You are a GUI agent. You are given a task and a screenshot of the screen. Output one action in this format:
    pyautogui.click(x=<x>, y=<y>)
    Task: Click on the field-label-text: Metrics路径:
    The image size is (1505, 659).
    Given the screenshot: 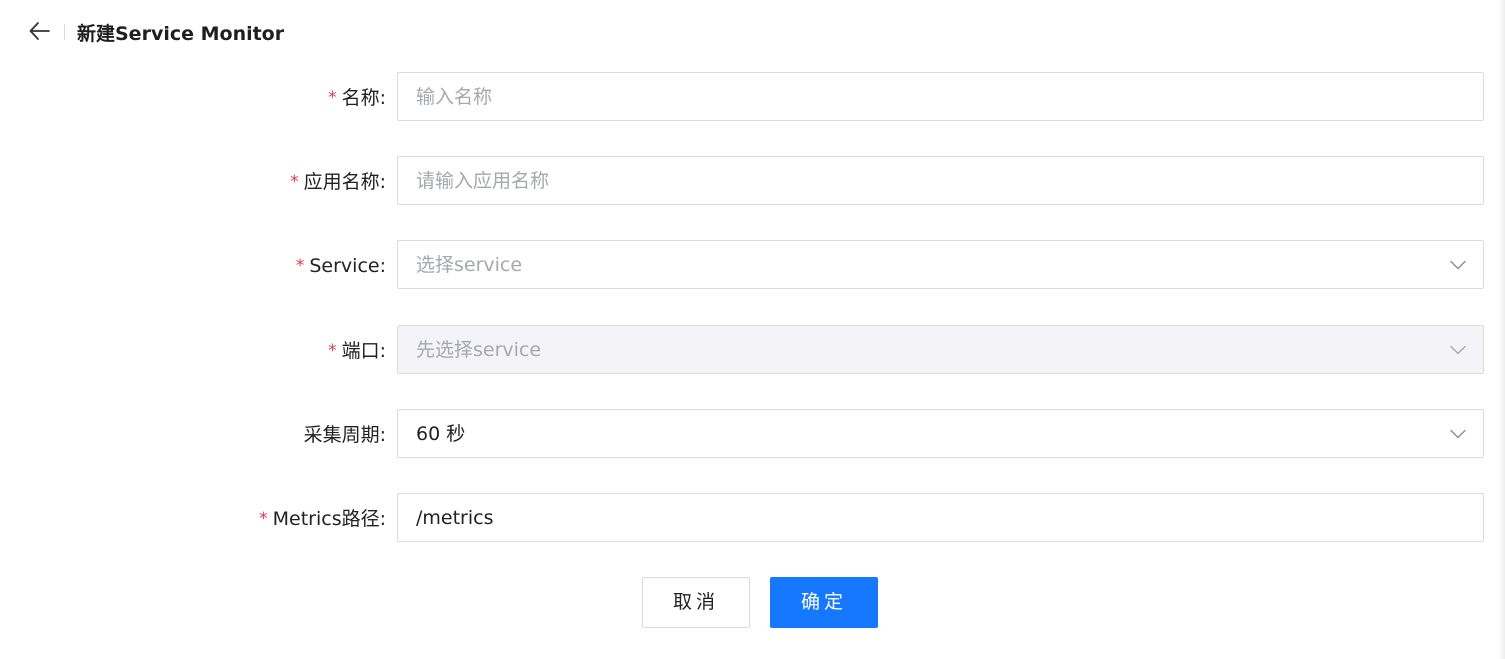 What is the action you would take?
    pyautogui.click(x=329, y=519)
    